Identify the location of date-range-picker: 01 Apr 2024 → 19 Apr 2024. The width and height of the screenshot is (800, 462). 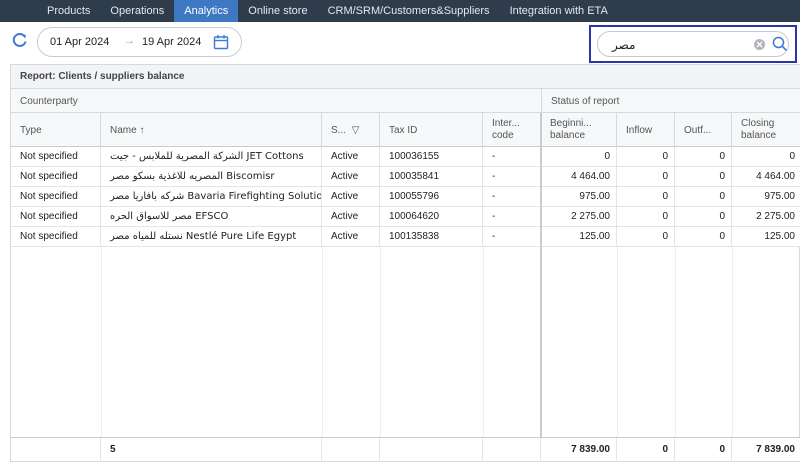
(139, 42).